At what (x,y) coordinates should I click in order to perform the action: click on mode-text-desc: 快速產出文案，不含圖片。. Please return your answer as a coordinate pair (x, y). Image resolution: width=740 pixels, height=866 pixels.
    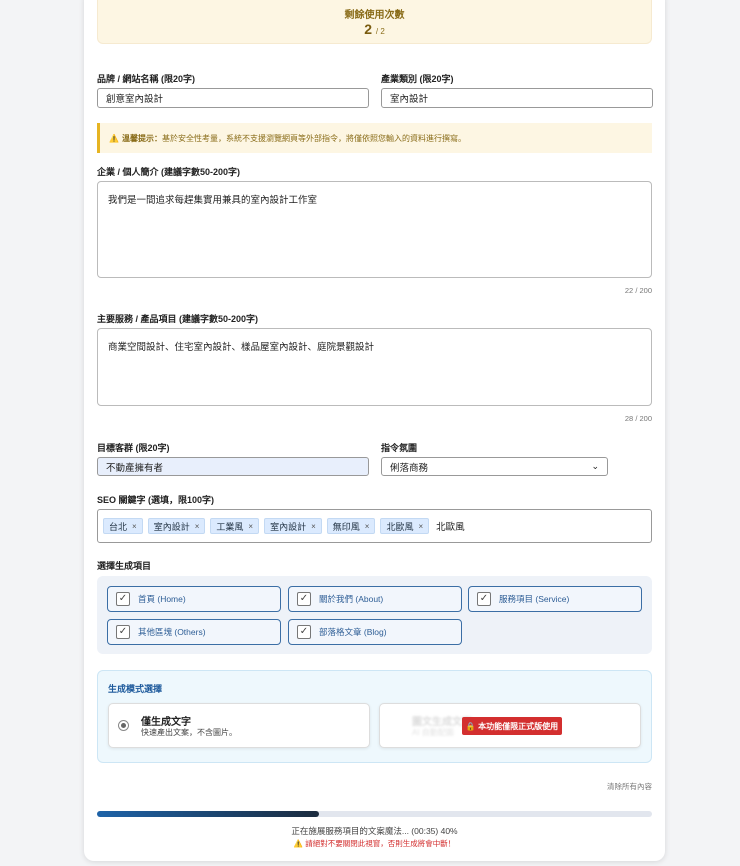
    Looking at the image, I should click on (189, 732).